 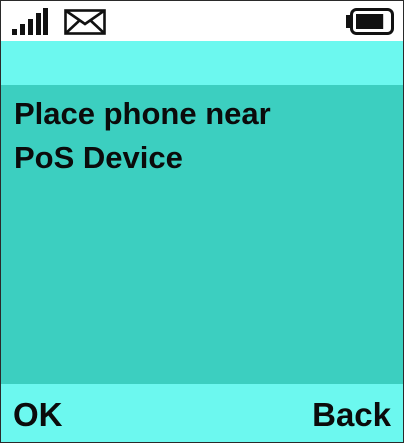 What do you see at coordinates (85, 22) in the screenshot?
I see `envelope-icon` at bounding box center [85, 22].